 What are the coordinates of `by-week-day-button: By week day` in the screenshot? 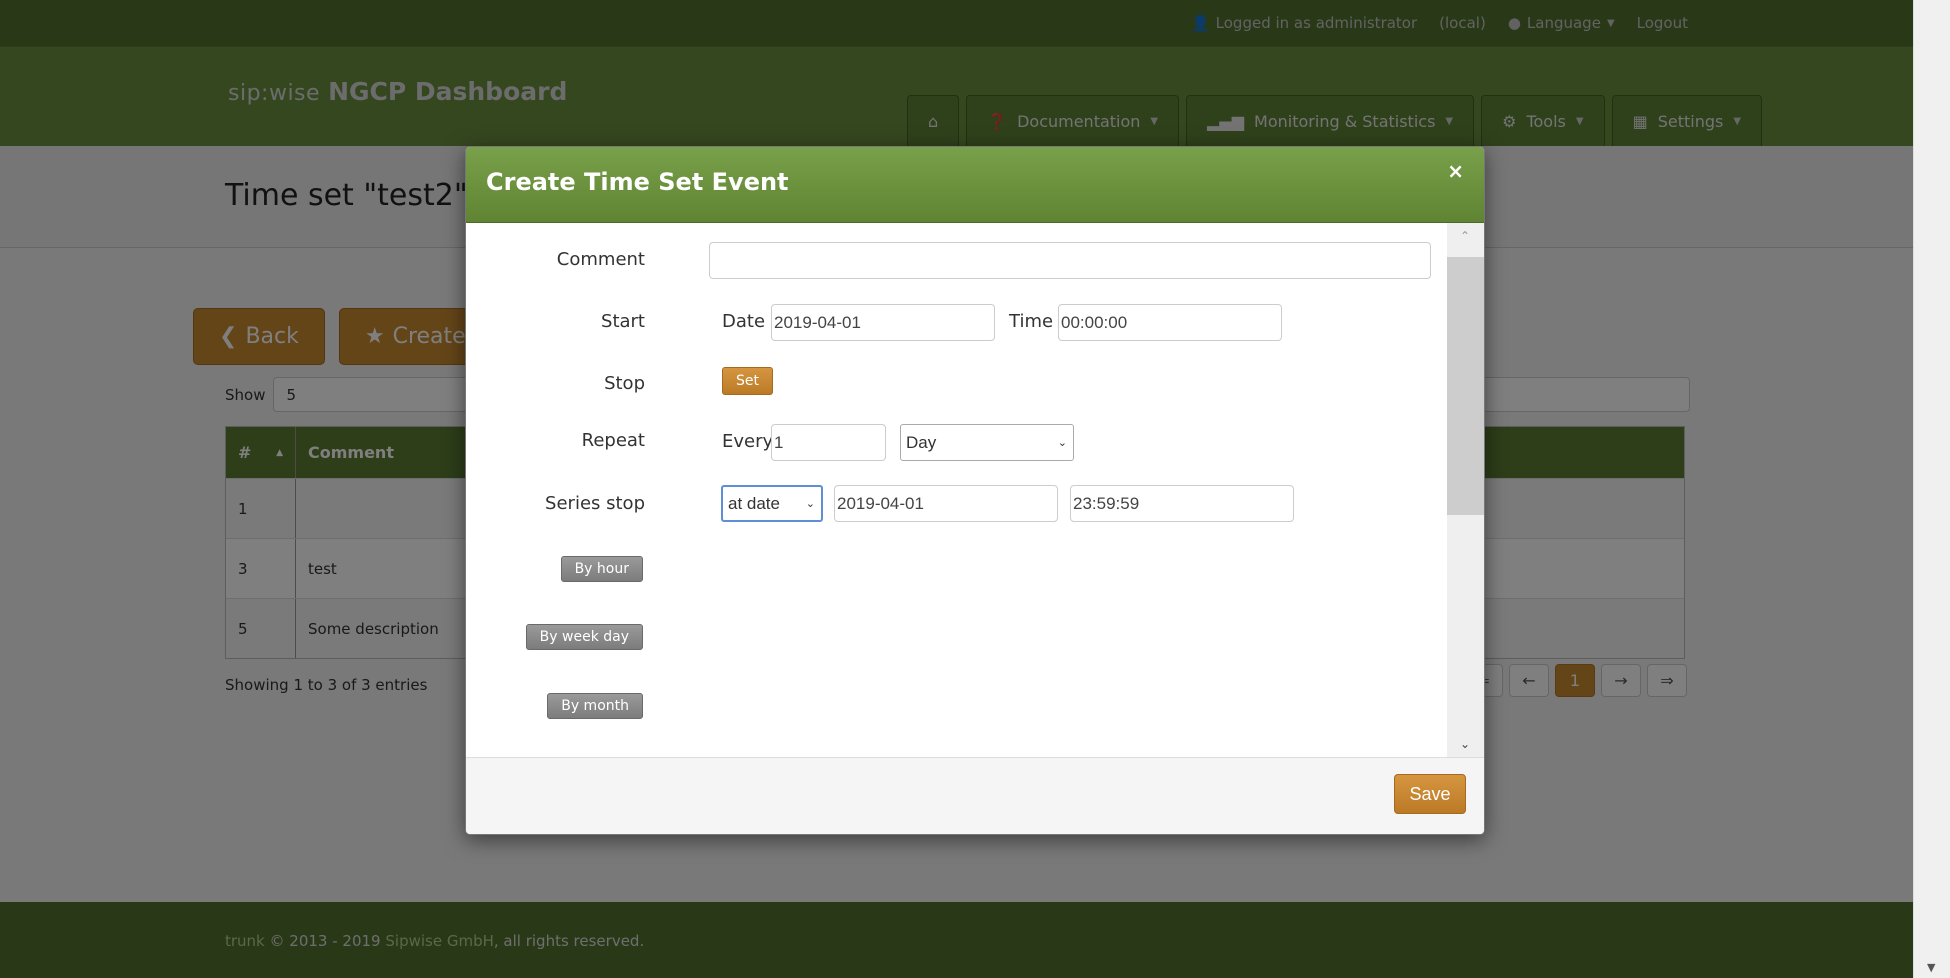 It's located at (584, 637).